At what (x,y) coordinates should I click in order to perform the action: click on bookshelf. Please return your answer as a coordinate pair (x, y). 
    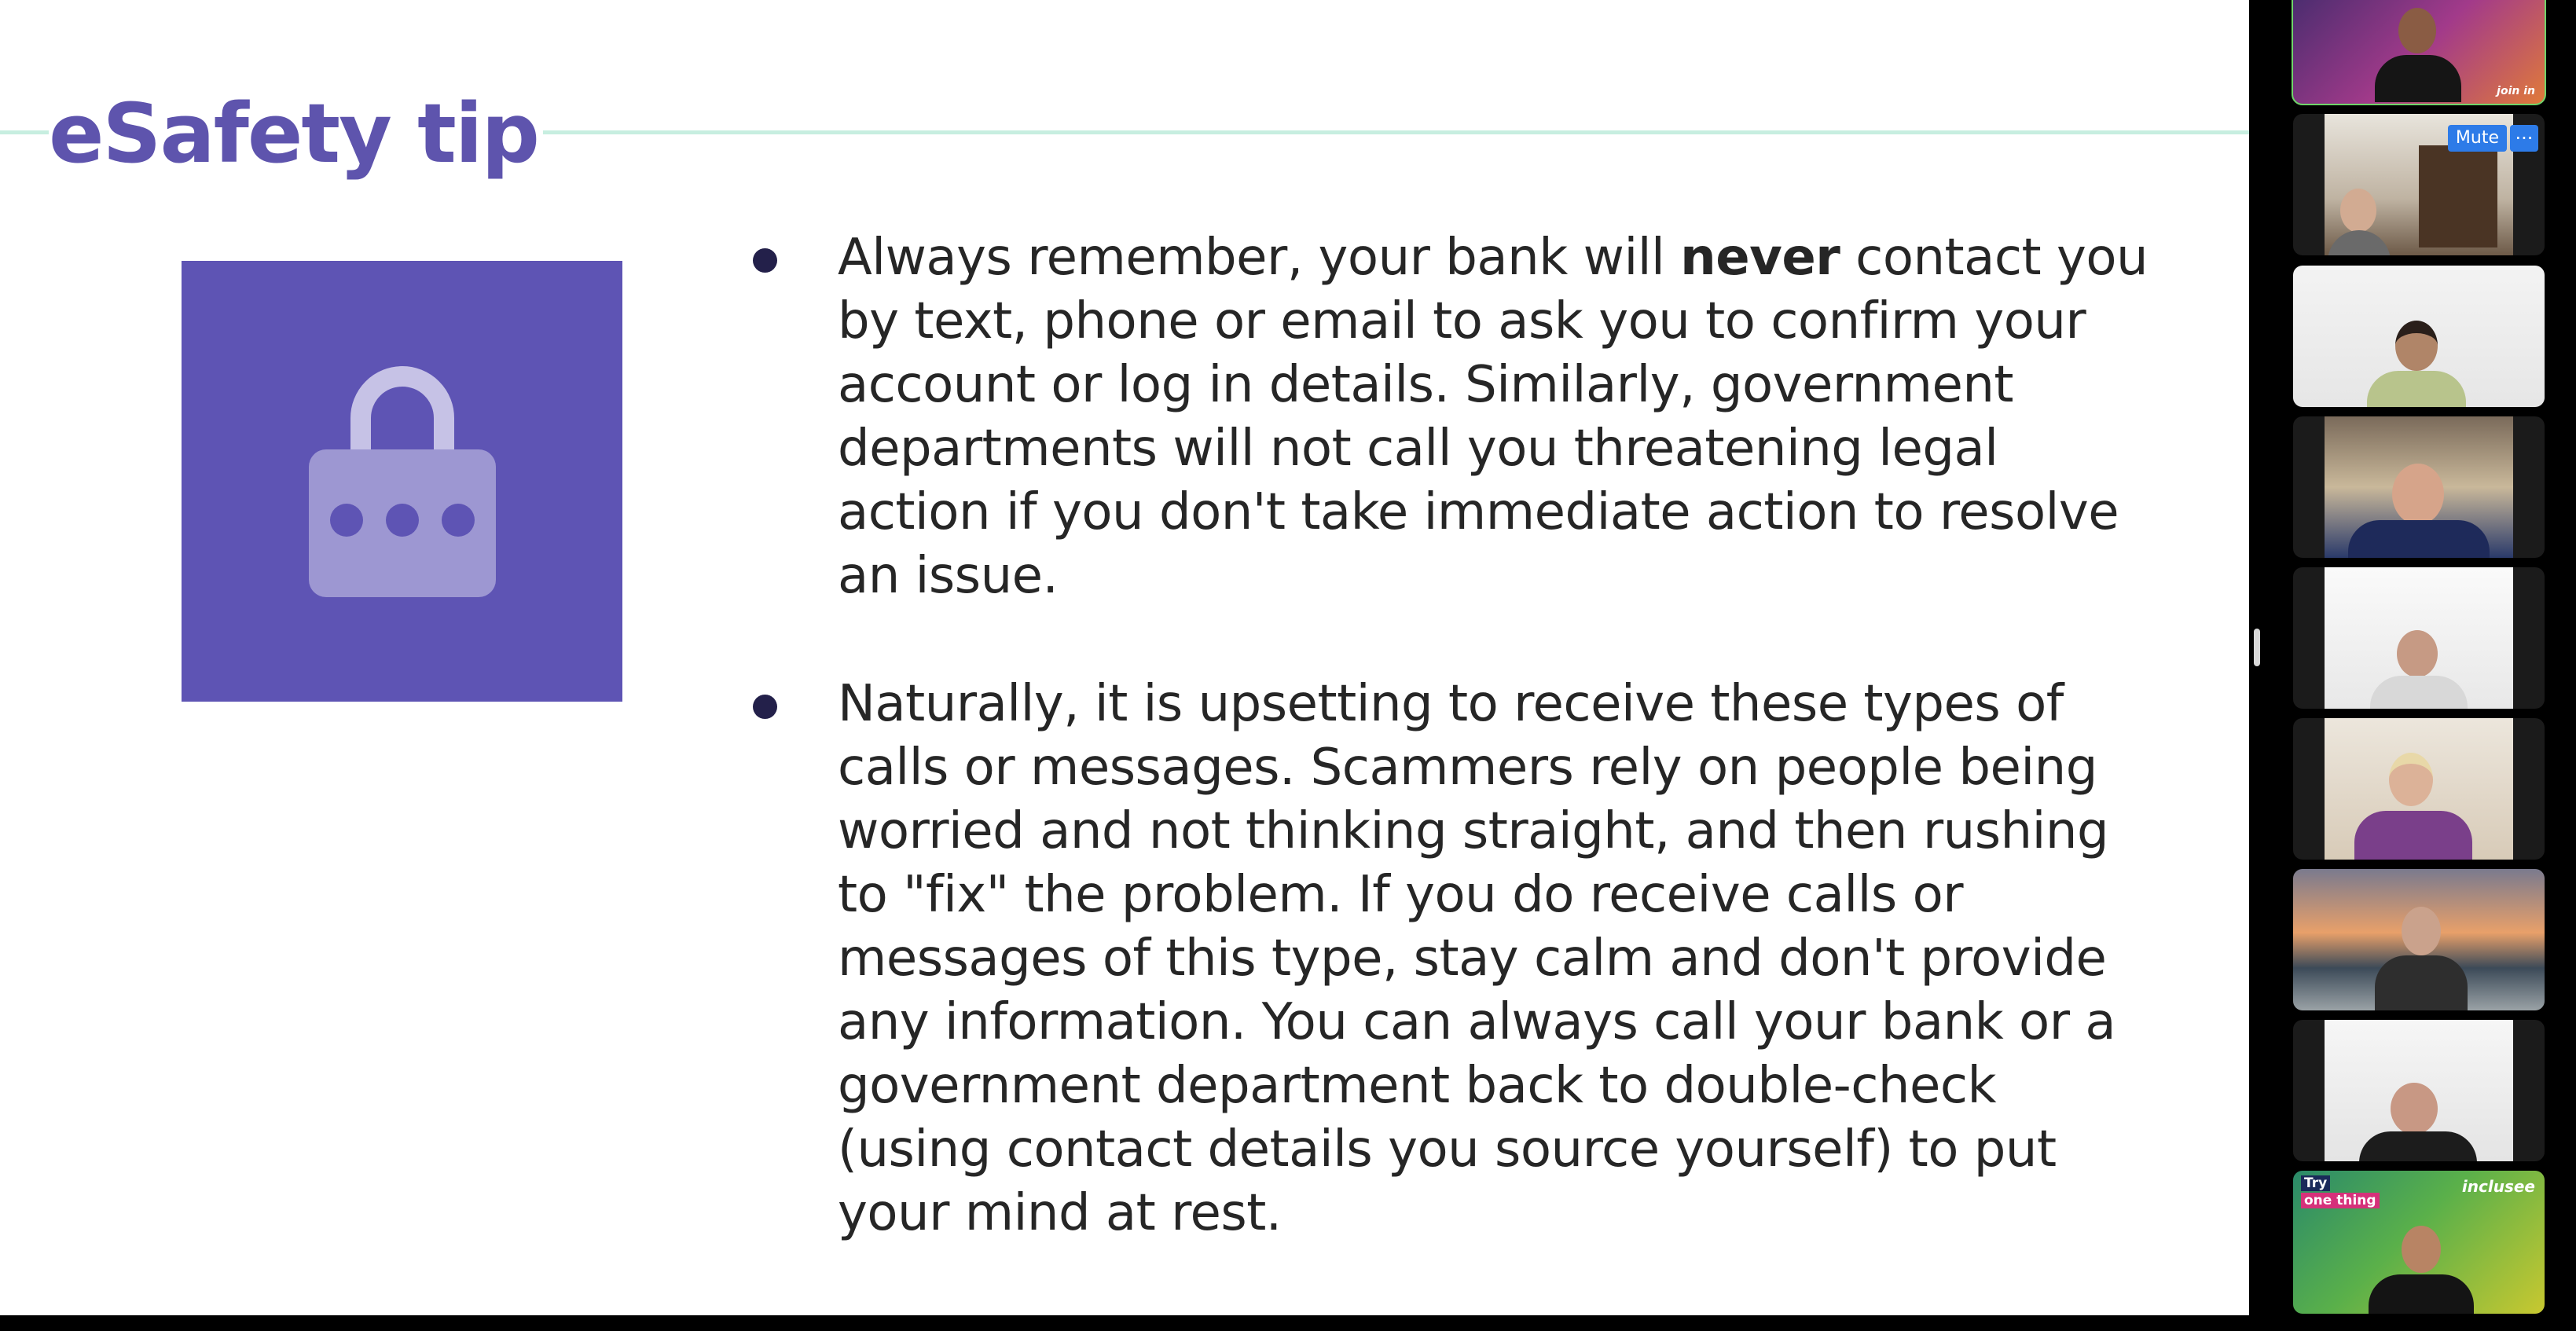
    Looking at the image, I should click on (2458, 196).